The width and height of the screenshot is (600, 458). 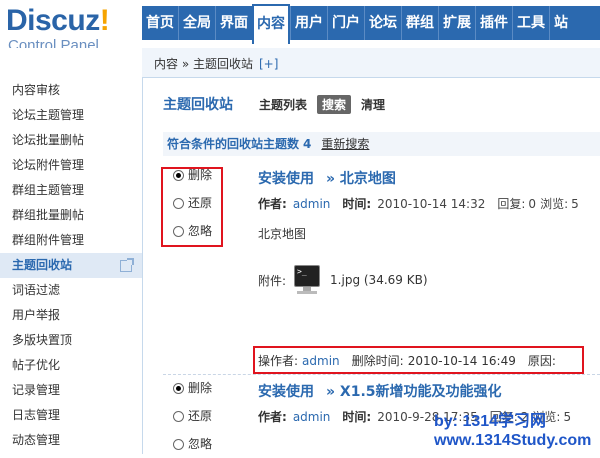 What do you see at coordinates (278, 361) in the screenshot?
I see `operator-label: 操作者:` at bounding box center [278, 361].